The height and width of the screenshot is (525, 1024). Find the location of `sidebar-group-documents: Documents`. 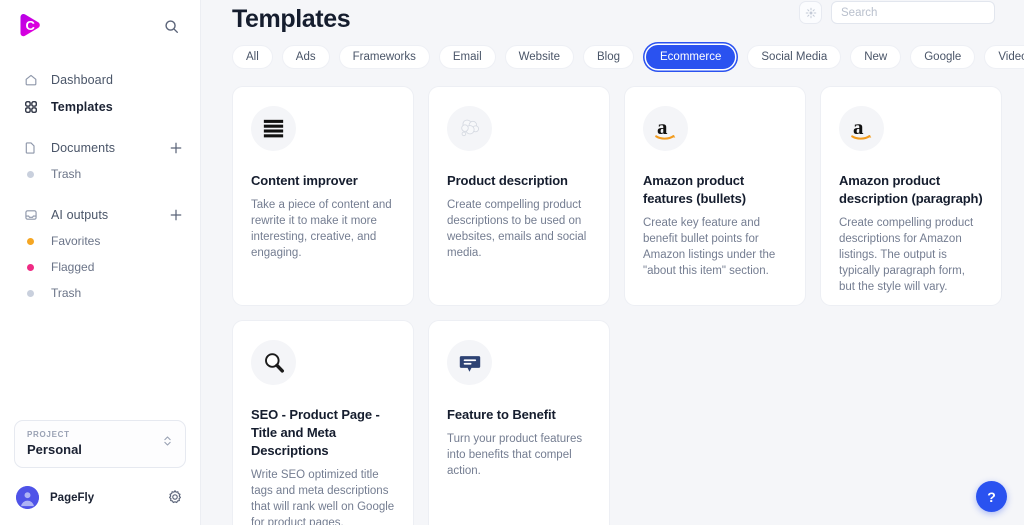

sidebar-group-documents: Documents is located at coordinates (100, 147).